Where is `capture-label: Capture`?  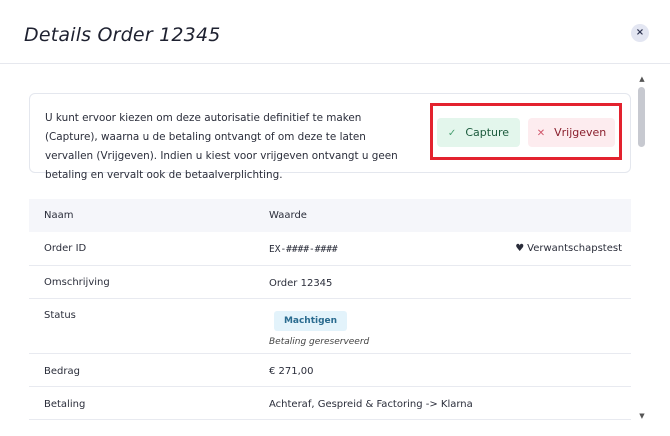 capture-label: Capture is located at coordinates (487, 132).